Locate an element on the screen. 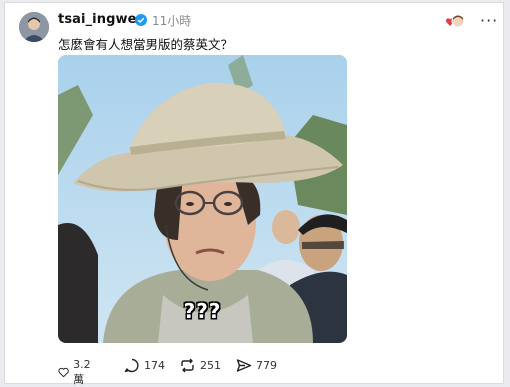 The height and width of the screenshot is (387, 510). username: tsai_ingwen is located at coordinates (102, 19).